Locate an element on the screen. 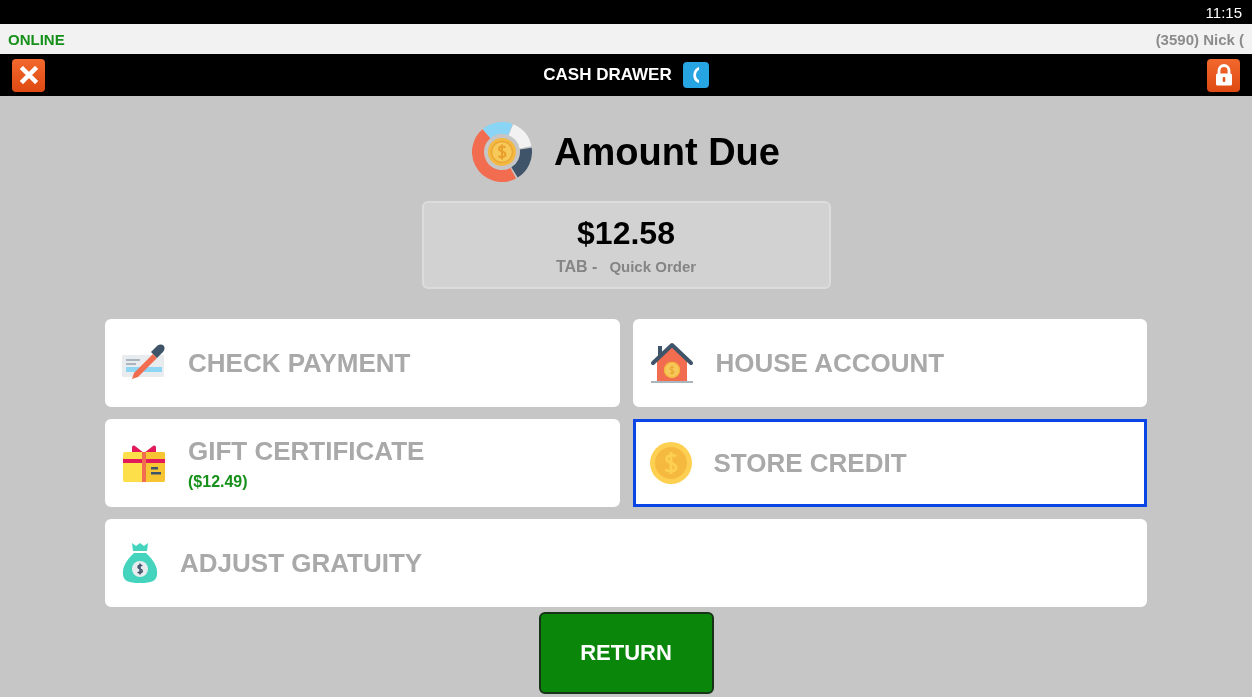 The width and height of the screenshot is (1252, 697). payment-option: HOUSE ACCOUNT is located at coordinates (889, 363).